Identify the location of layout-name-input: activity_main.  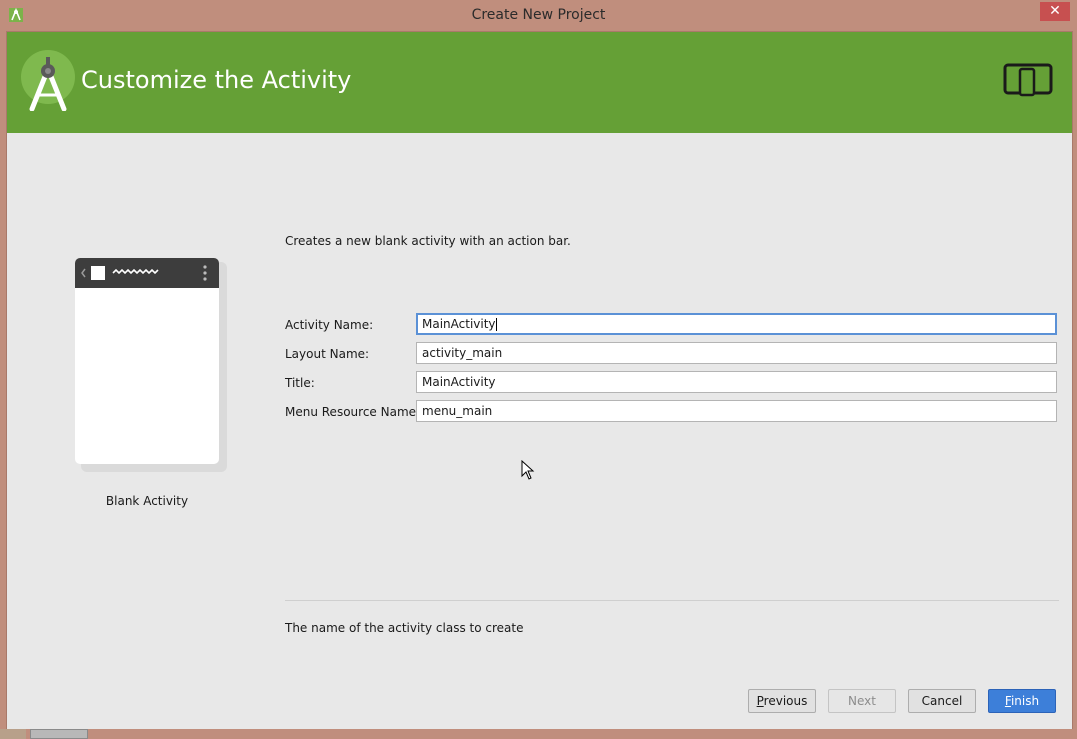
(736, 353).